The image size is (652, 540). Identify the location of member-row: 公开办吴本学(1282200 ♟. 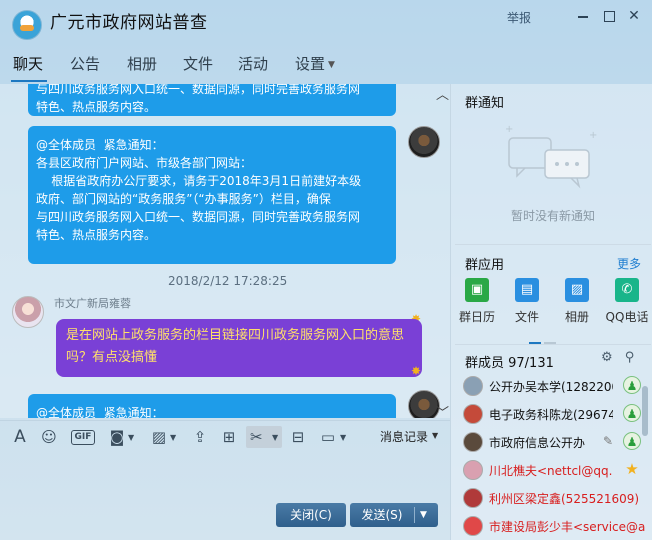
(557, 387).